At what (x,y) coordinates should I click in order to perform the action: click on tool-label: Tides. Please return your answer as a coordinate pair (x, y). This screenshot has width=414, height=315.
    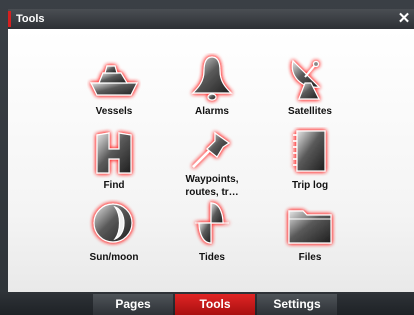
    Looking at the image, I should click on (212, 257).